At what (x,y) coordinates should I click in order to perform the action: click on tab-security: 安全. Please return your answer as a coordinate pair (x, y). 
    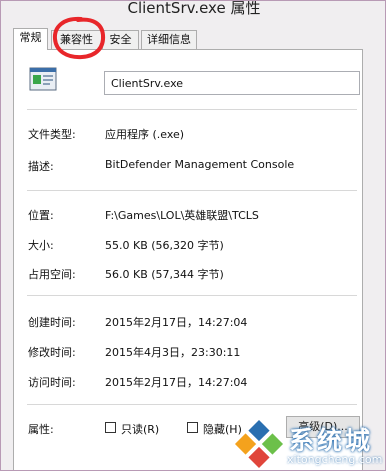
    Looking at the image, I should click on (120, 39).